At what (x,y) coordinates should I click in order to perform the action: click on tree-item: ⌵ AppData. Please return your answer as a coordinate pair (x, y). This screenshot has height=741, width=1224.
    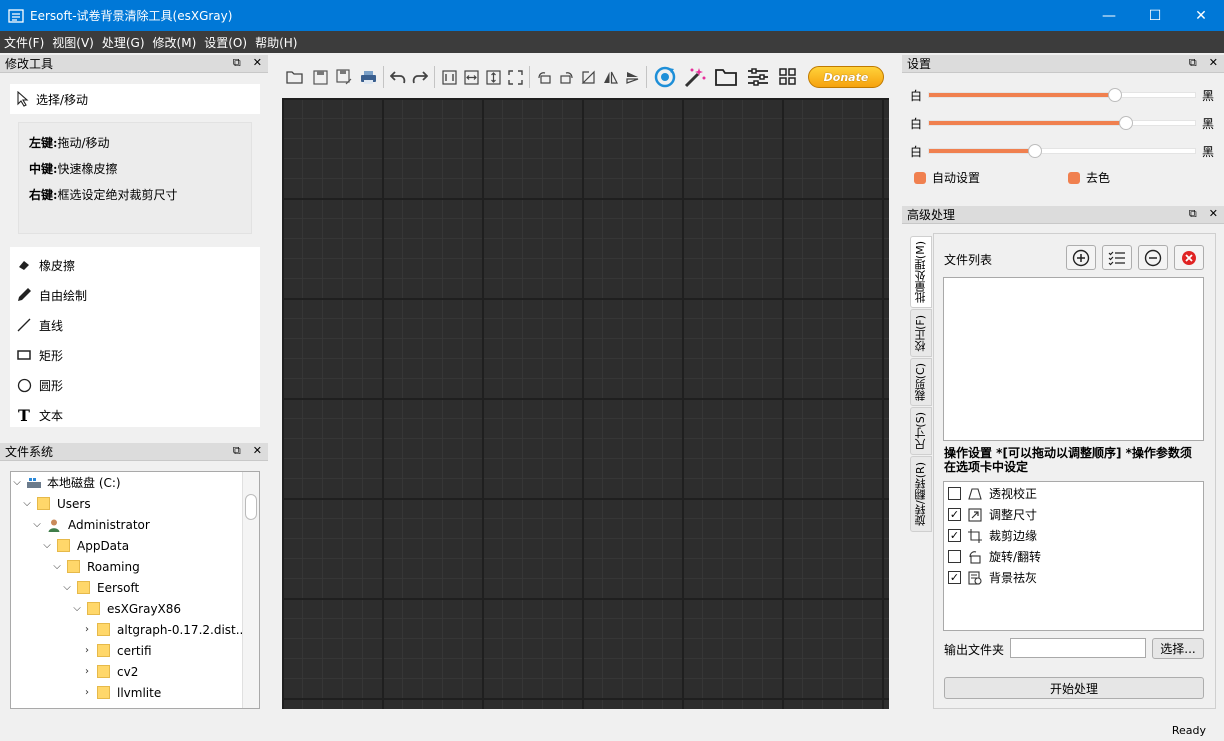
    Looking at the image, I should click on (85, 545).